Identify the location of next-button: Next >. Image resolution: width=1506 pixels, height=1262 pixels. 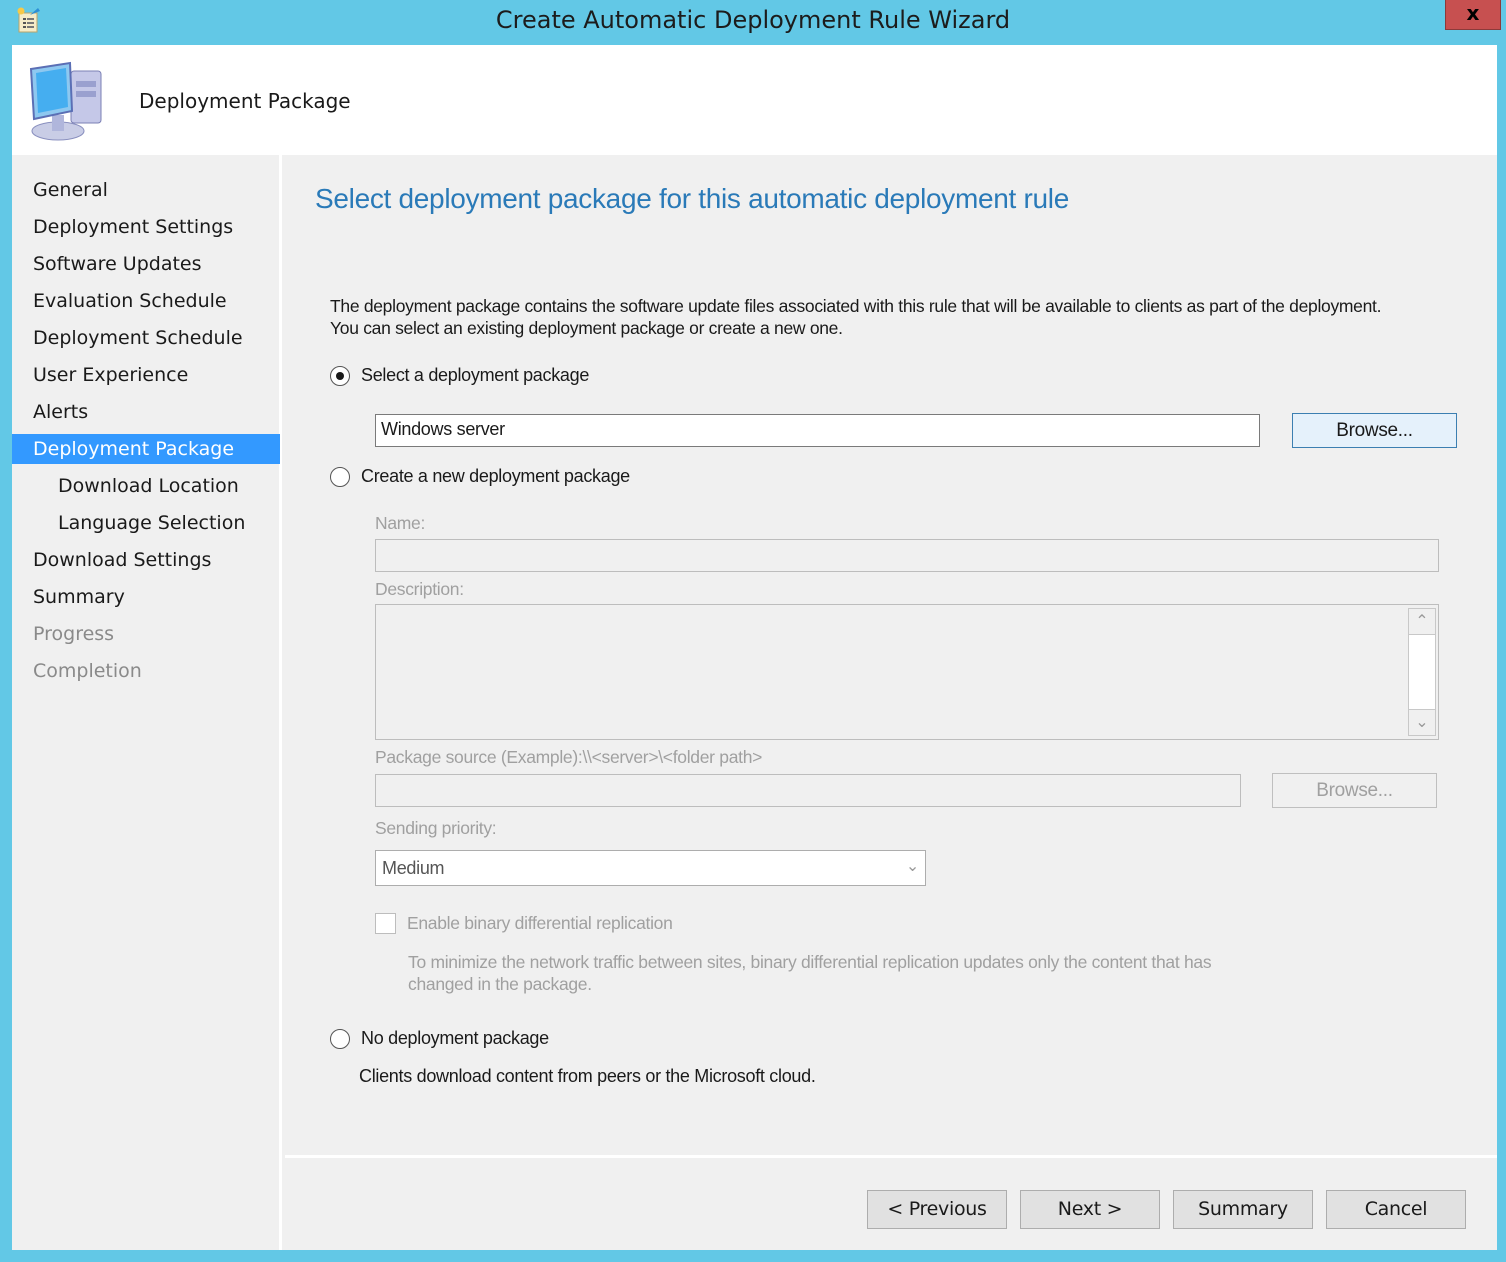
(1090, 1209).